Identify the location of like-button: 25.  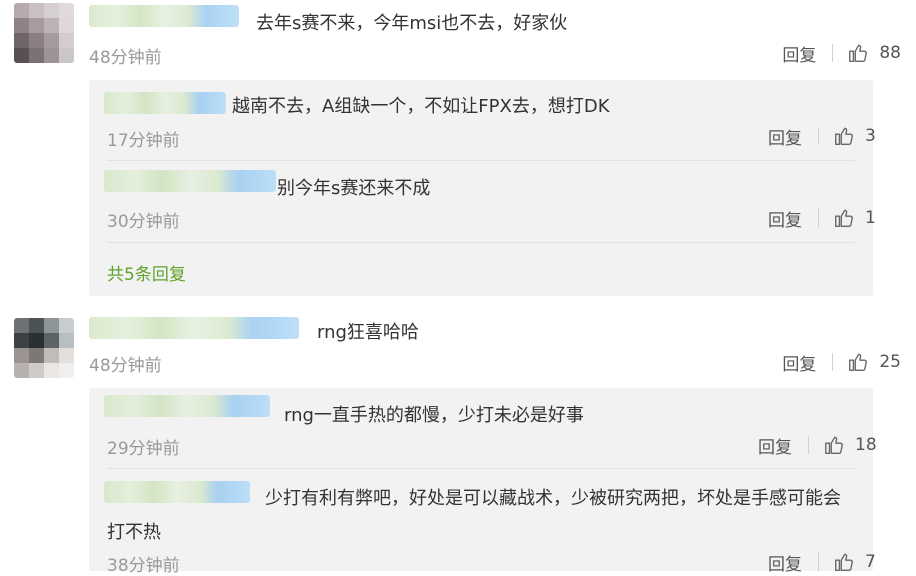
(874, 362).